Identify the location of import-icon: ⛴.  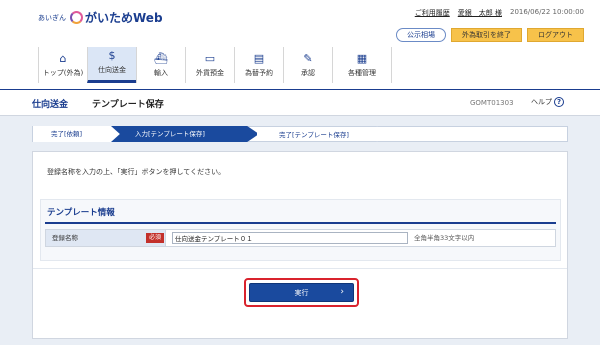
(161, 58).